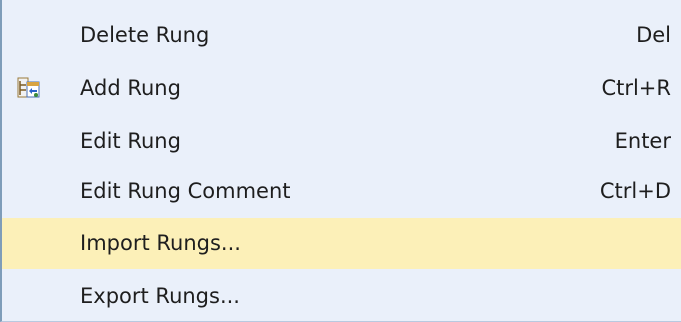  I want to click on menu-item-label: Add Rung, so click(130, 88).